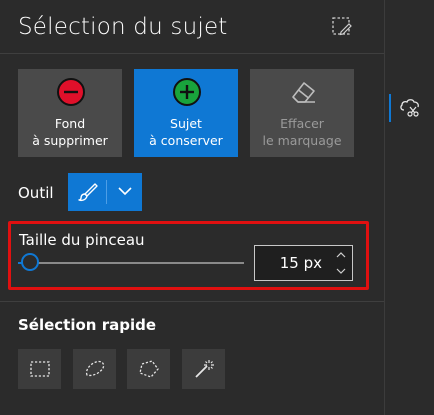 The width and height of the screenshot is (434, 415). I want to click on freeform-select-button, so click(94, 369).